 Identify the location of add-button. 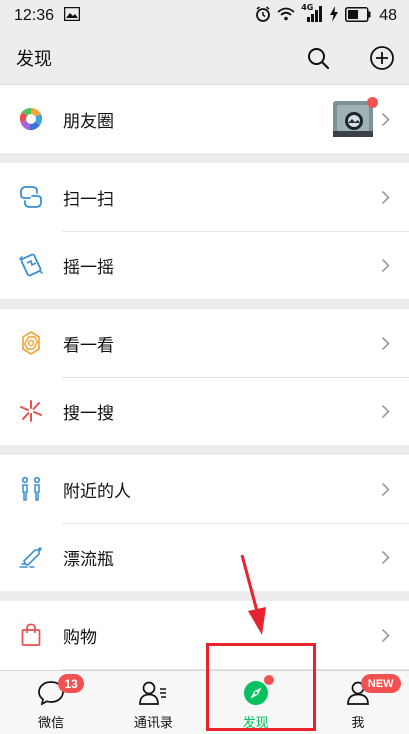
(382, 58).